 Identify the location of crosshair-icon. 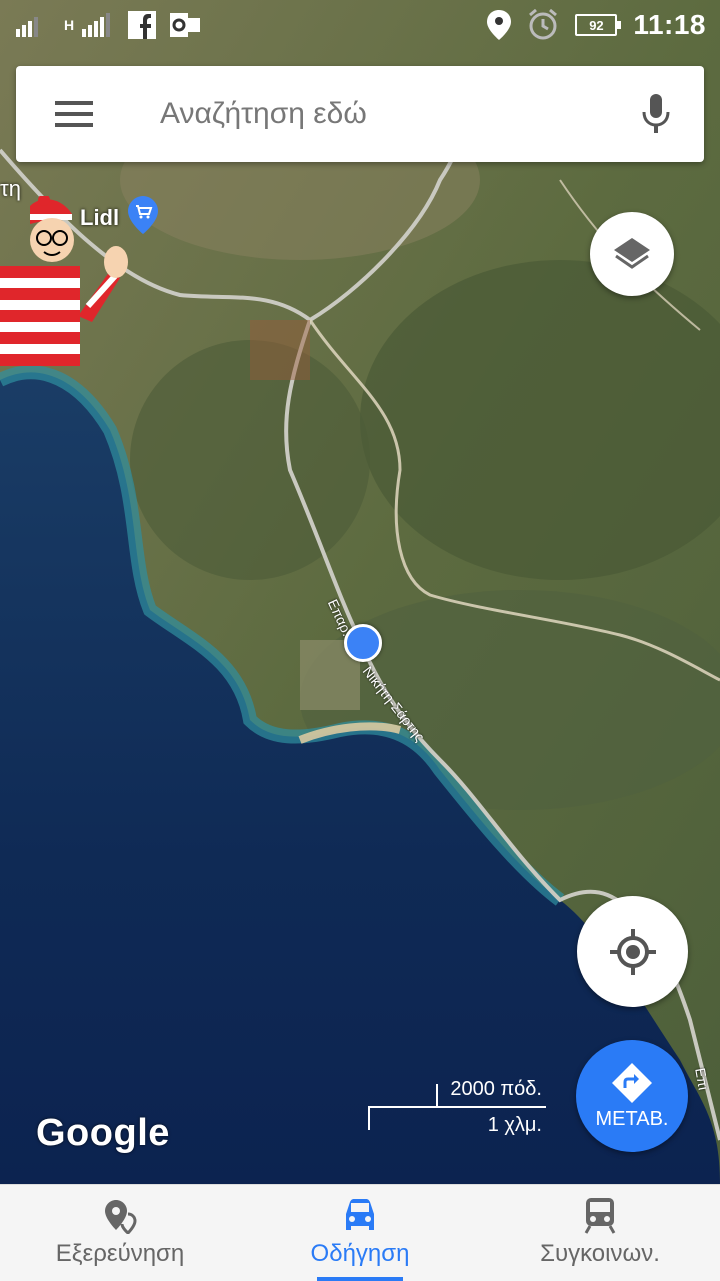
(632, 951).